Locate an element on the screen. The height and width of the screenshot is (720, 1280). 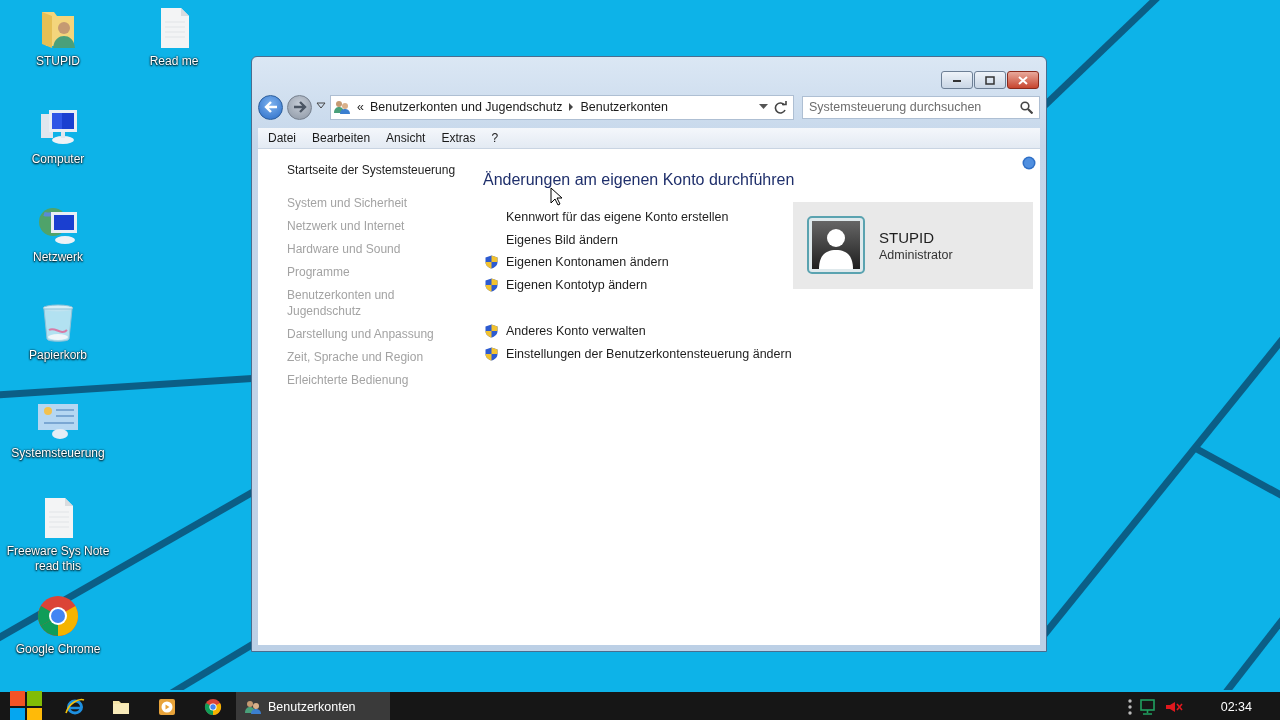
task-link: Eigenen Kontotyp ändern is located at coordinates (638, 284).